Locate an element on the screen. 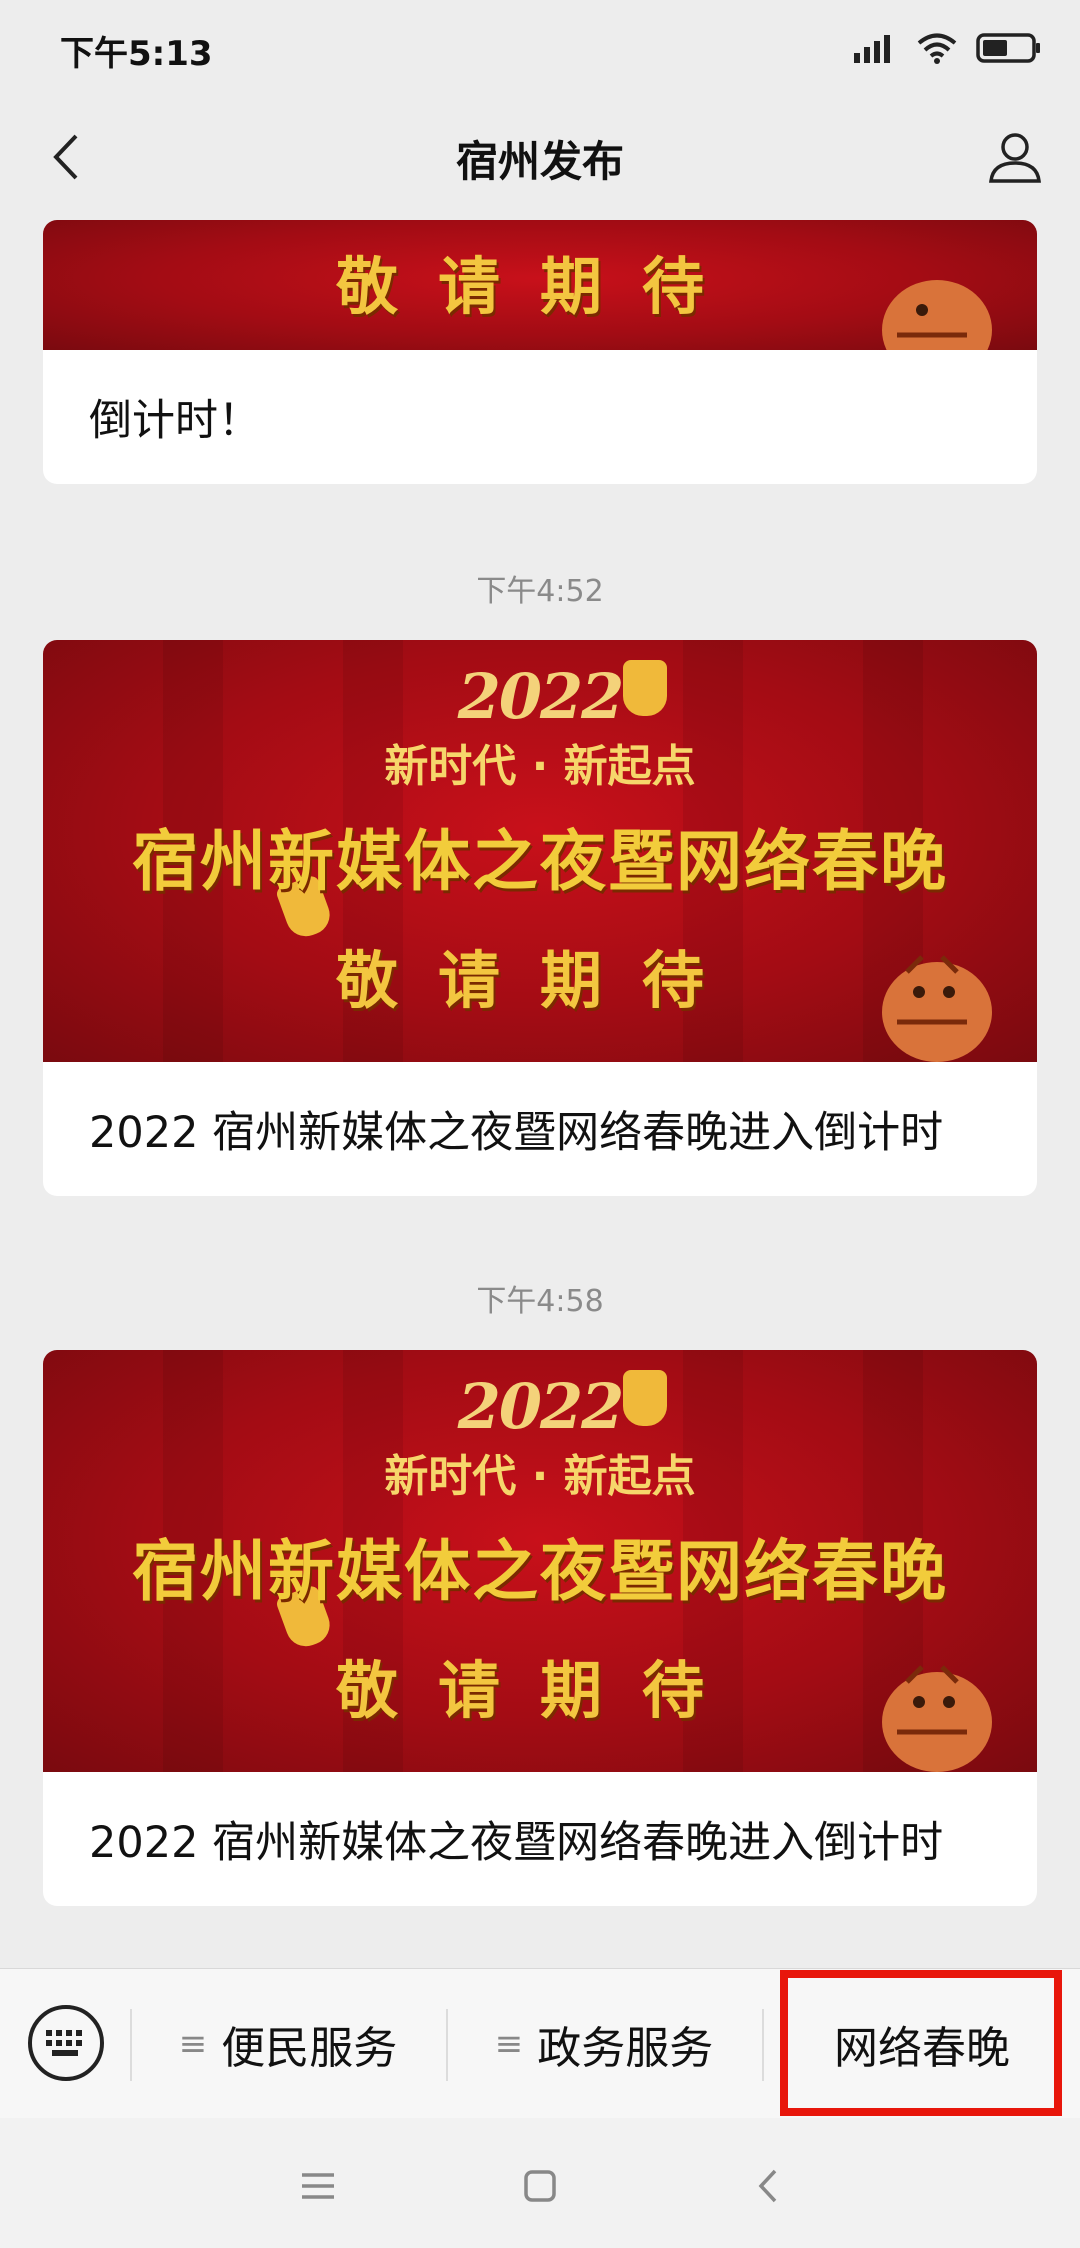  message-timestamp: 下午4:52 is located at coordinates (540, 591).